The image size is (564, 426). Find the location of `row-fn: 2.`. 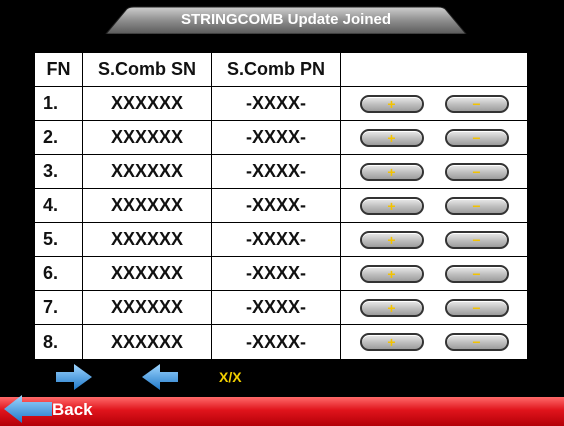

row-fn: 2. is located at coordinates (59, 138).